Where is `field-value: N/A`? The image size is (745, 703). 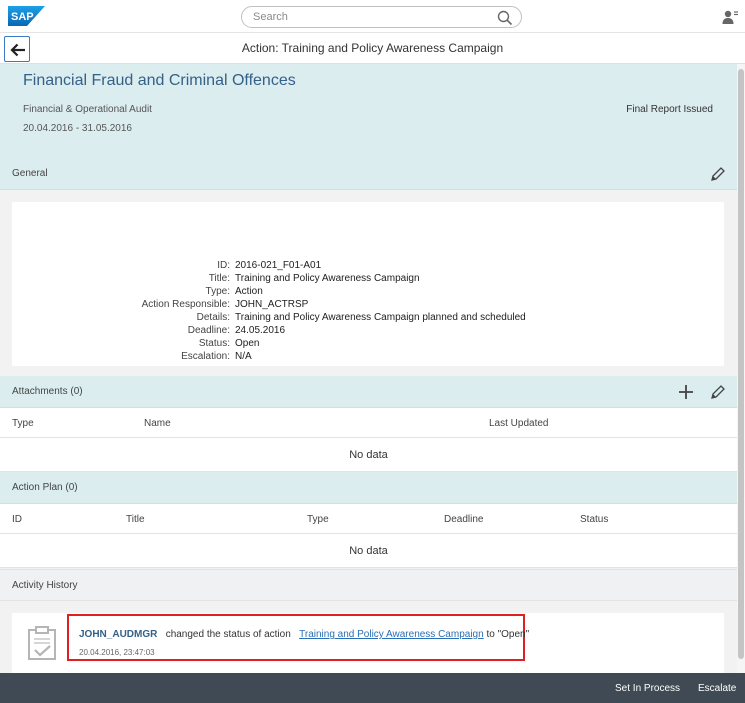
field-value: N/A is located at coordinates (243, 356).